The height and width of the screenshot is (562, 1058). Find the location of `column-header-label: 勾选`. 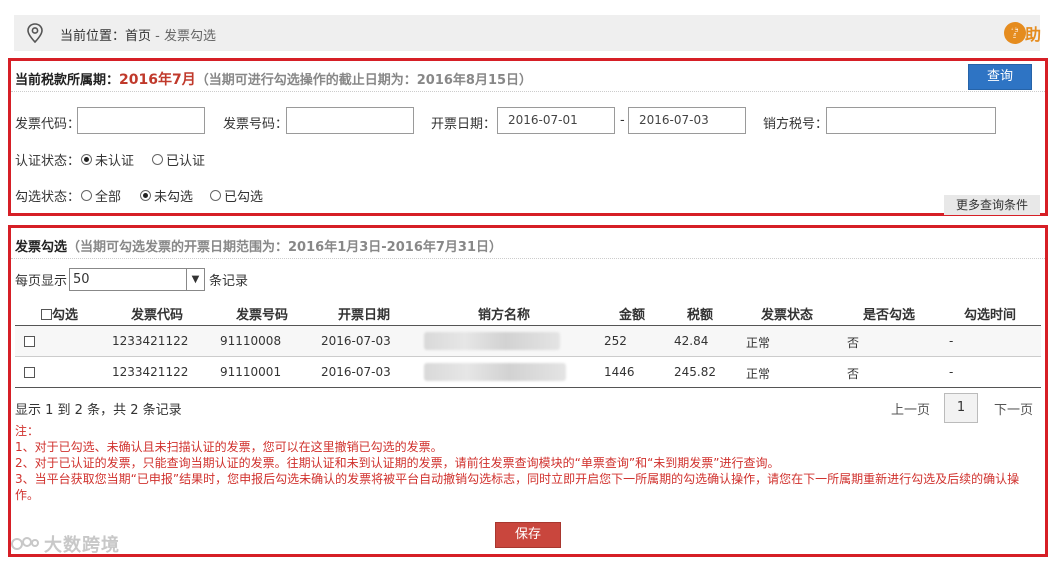

column-header-label: 勾选 is located at coordinates (65, 315).